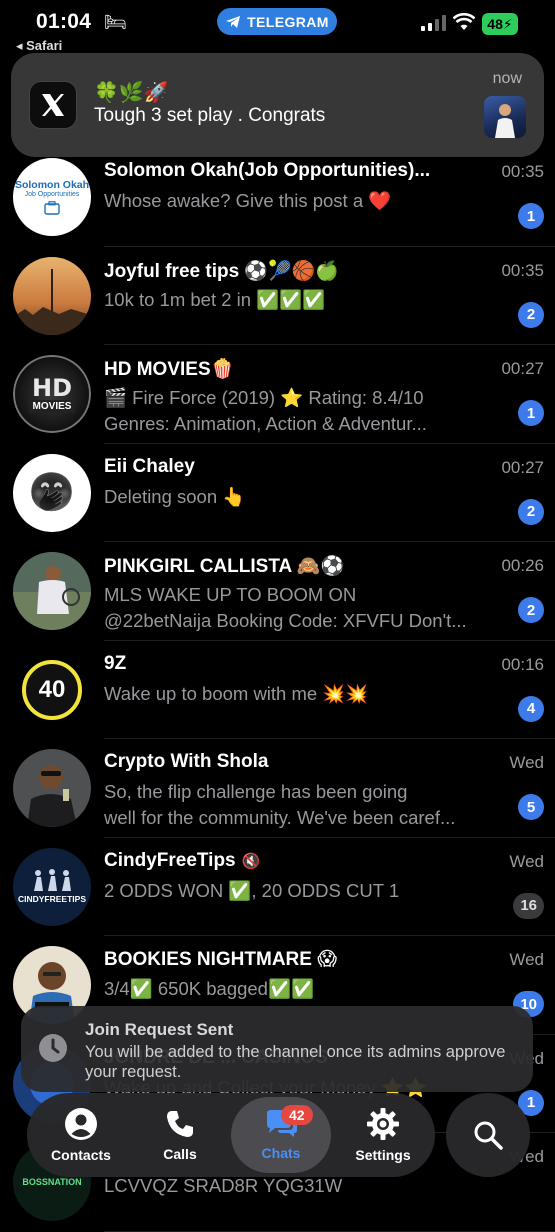 This screenshot has height=1232, width=555. Describe the element at coordinates (495, 24) in the screenshot. I see `battery-level: 48` at that location.